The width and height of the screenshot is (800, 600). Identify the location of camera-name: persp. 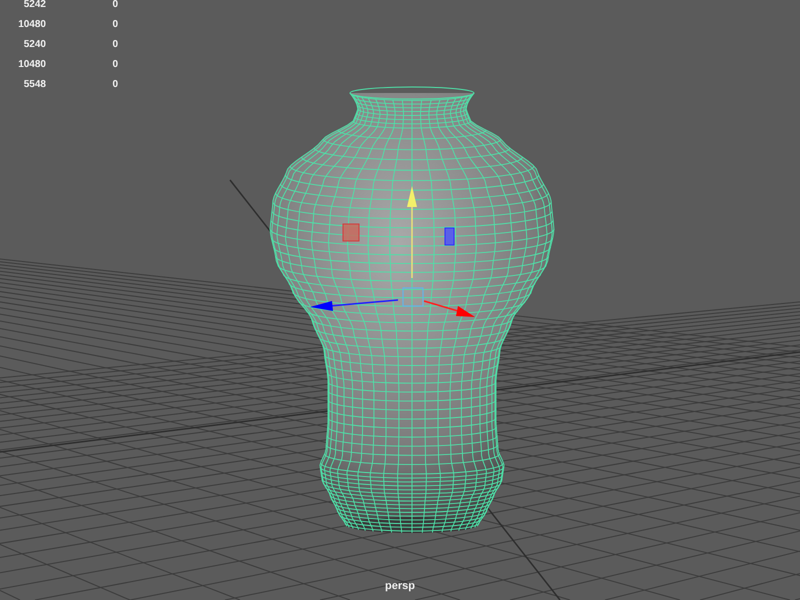
(400, 586).